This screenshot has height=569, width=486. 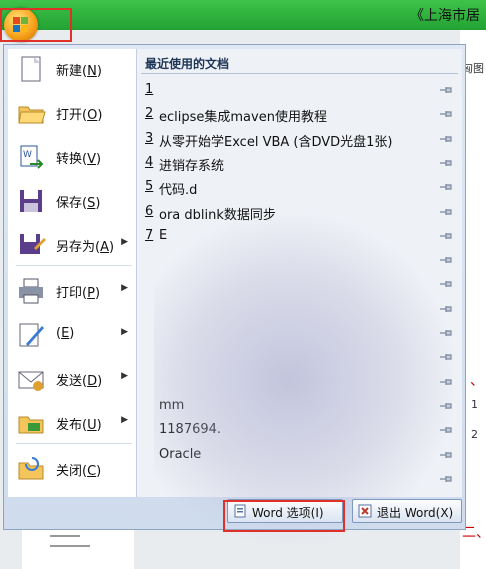 I want to click on menu-item-u: 发布(U) ▶, so click(x=74, y=423).